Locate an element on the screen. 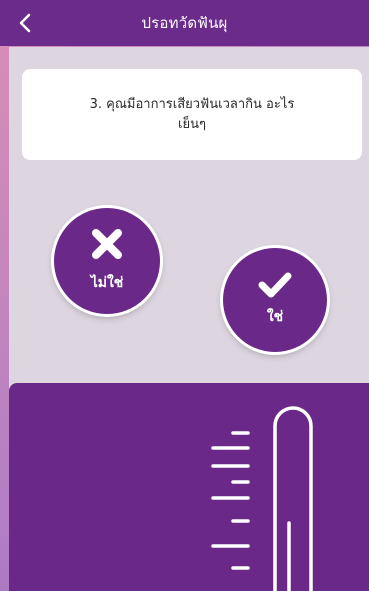 This screenshot has height=591, width=369. question-text: 3. คุณมีอาการเสียวฟันเวลากิน อะไรเย็นๆ is located at coordinates (192, 114).